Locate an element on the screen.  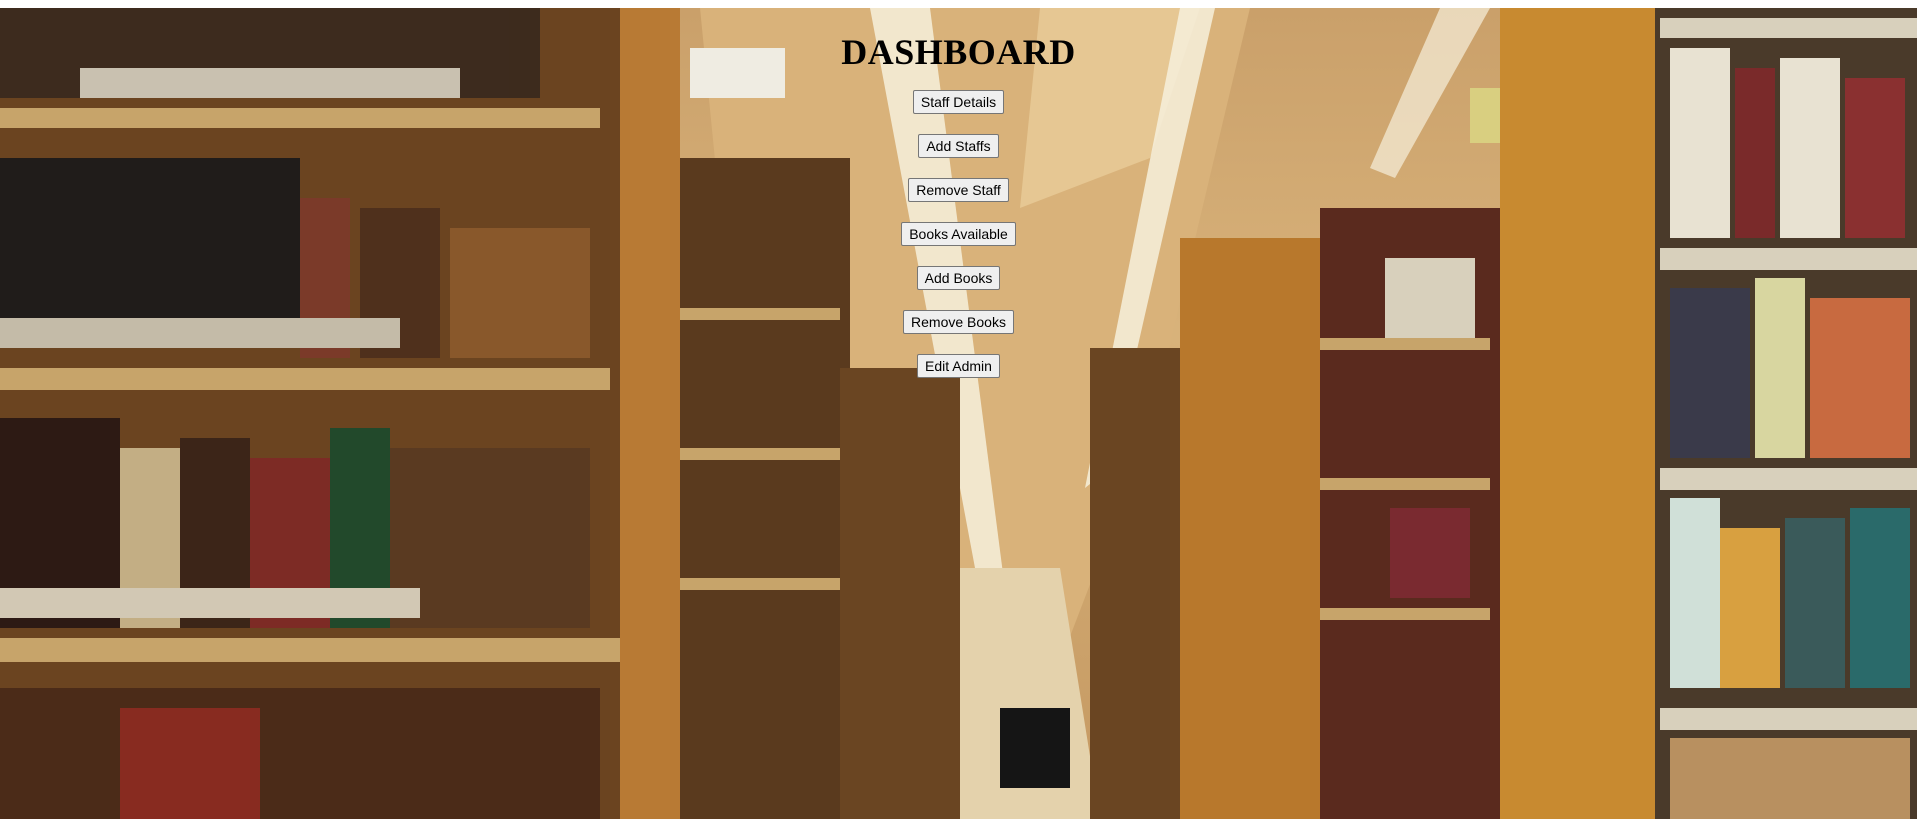
books-available-button: Books Available is located at coordinates (958, 234).